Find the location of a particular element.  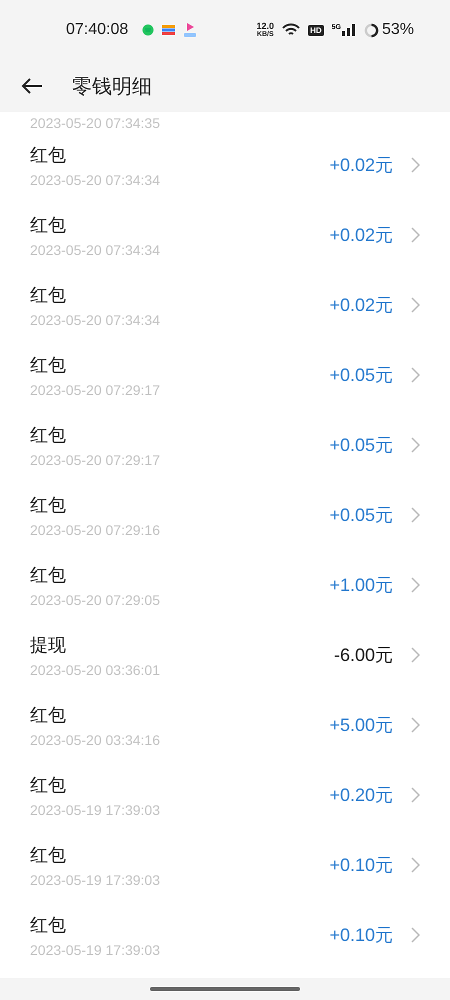

battery-percent: 53% is located at coordinates (398, 30).